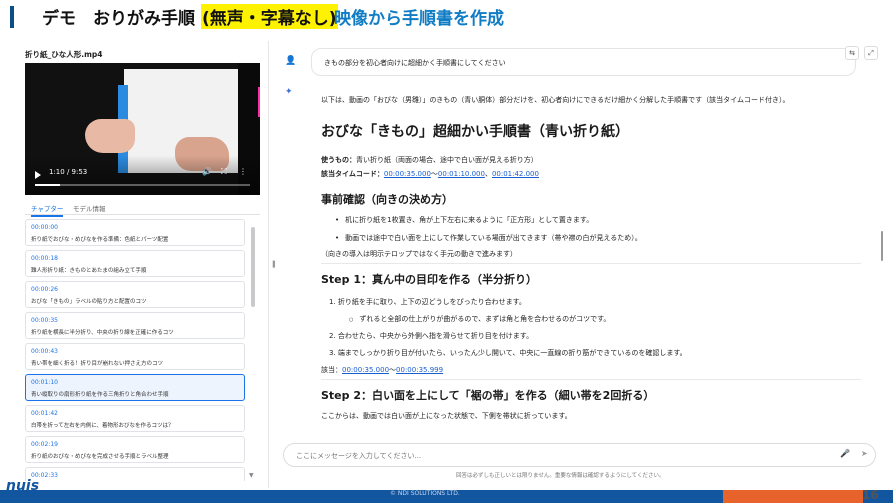  I want to click on step1-item: 1. 折り紙を手に取り、上下の辺どうしをぴったり合わせます。, so click(427, 302).